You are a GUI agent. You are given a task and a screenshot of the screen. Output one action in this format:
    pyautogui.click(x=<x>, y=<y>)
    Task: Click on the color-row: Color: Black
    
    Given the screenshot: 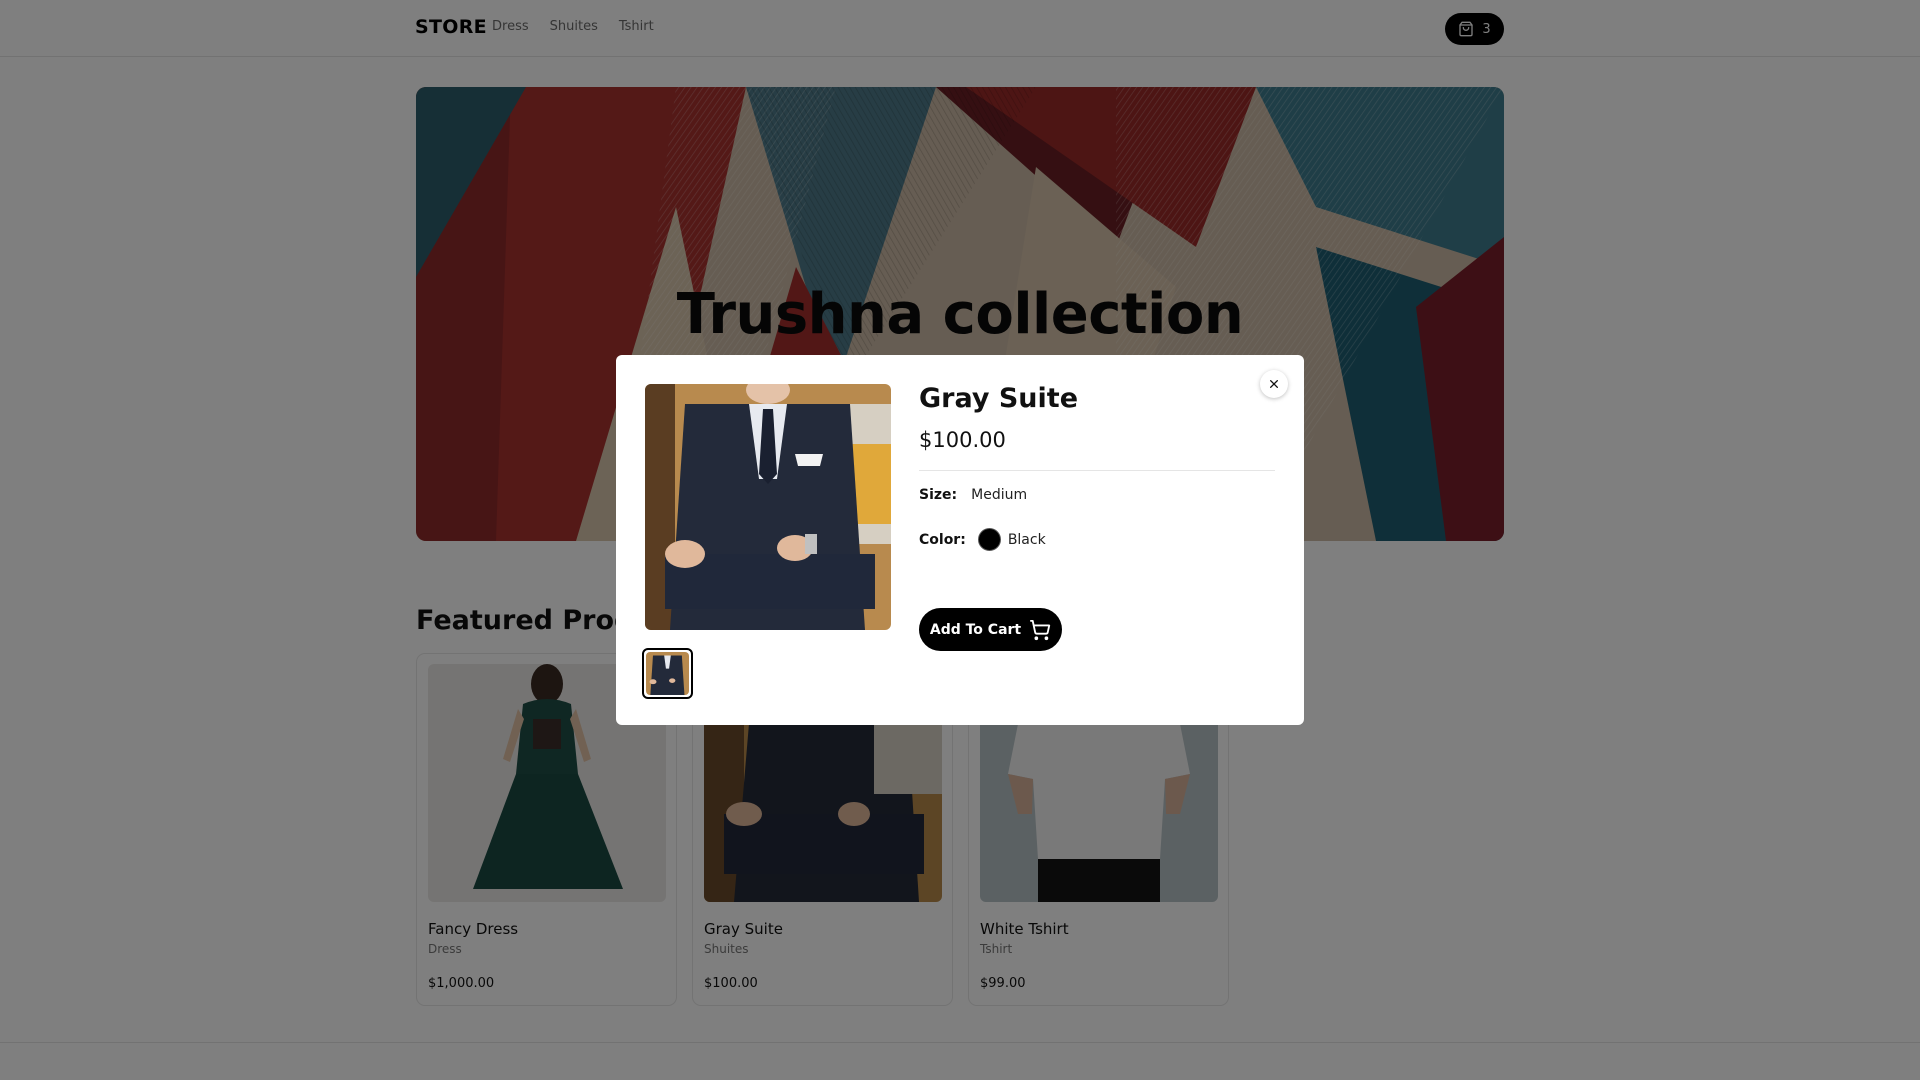 What is the action you would take?
    pyautogui.click(x=982, y=539)
    